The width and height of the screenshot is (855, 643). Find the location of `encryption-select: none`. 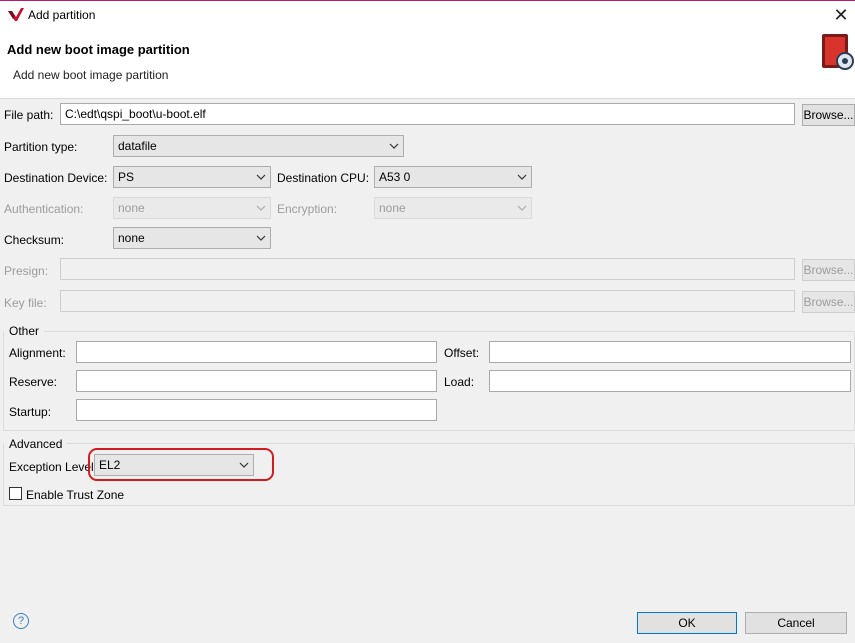

encryption-select: none is located at coordinates (453, 208).